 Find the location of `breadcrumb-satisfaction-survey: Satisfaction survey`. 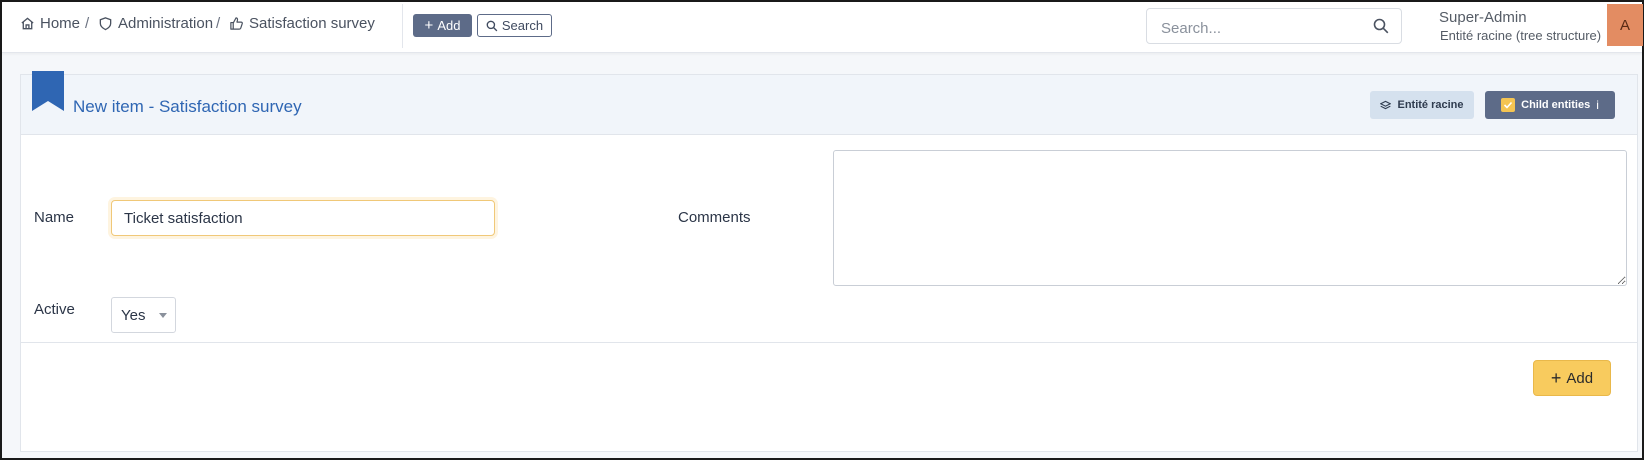

breadcrumb-satisfaction-survey: Satisfaction survey is located at coordinates (302, 23).